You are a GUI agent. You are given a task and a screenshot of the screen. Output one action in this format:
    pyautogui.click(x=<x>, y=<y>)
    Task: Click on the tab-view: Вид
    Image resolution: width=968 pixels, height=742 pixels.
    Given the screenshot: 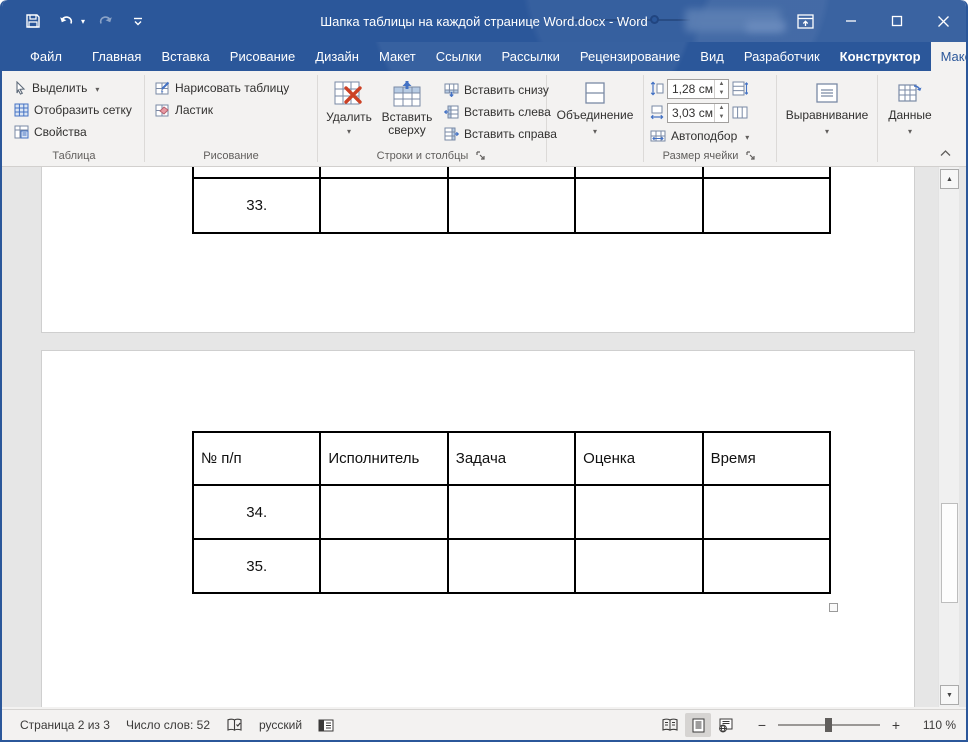 What is the action you would take?
    pyautogui.click(x=712, y=56)
    